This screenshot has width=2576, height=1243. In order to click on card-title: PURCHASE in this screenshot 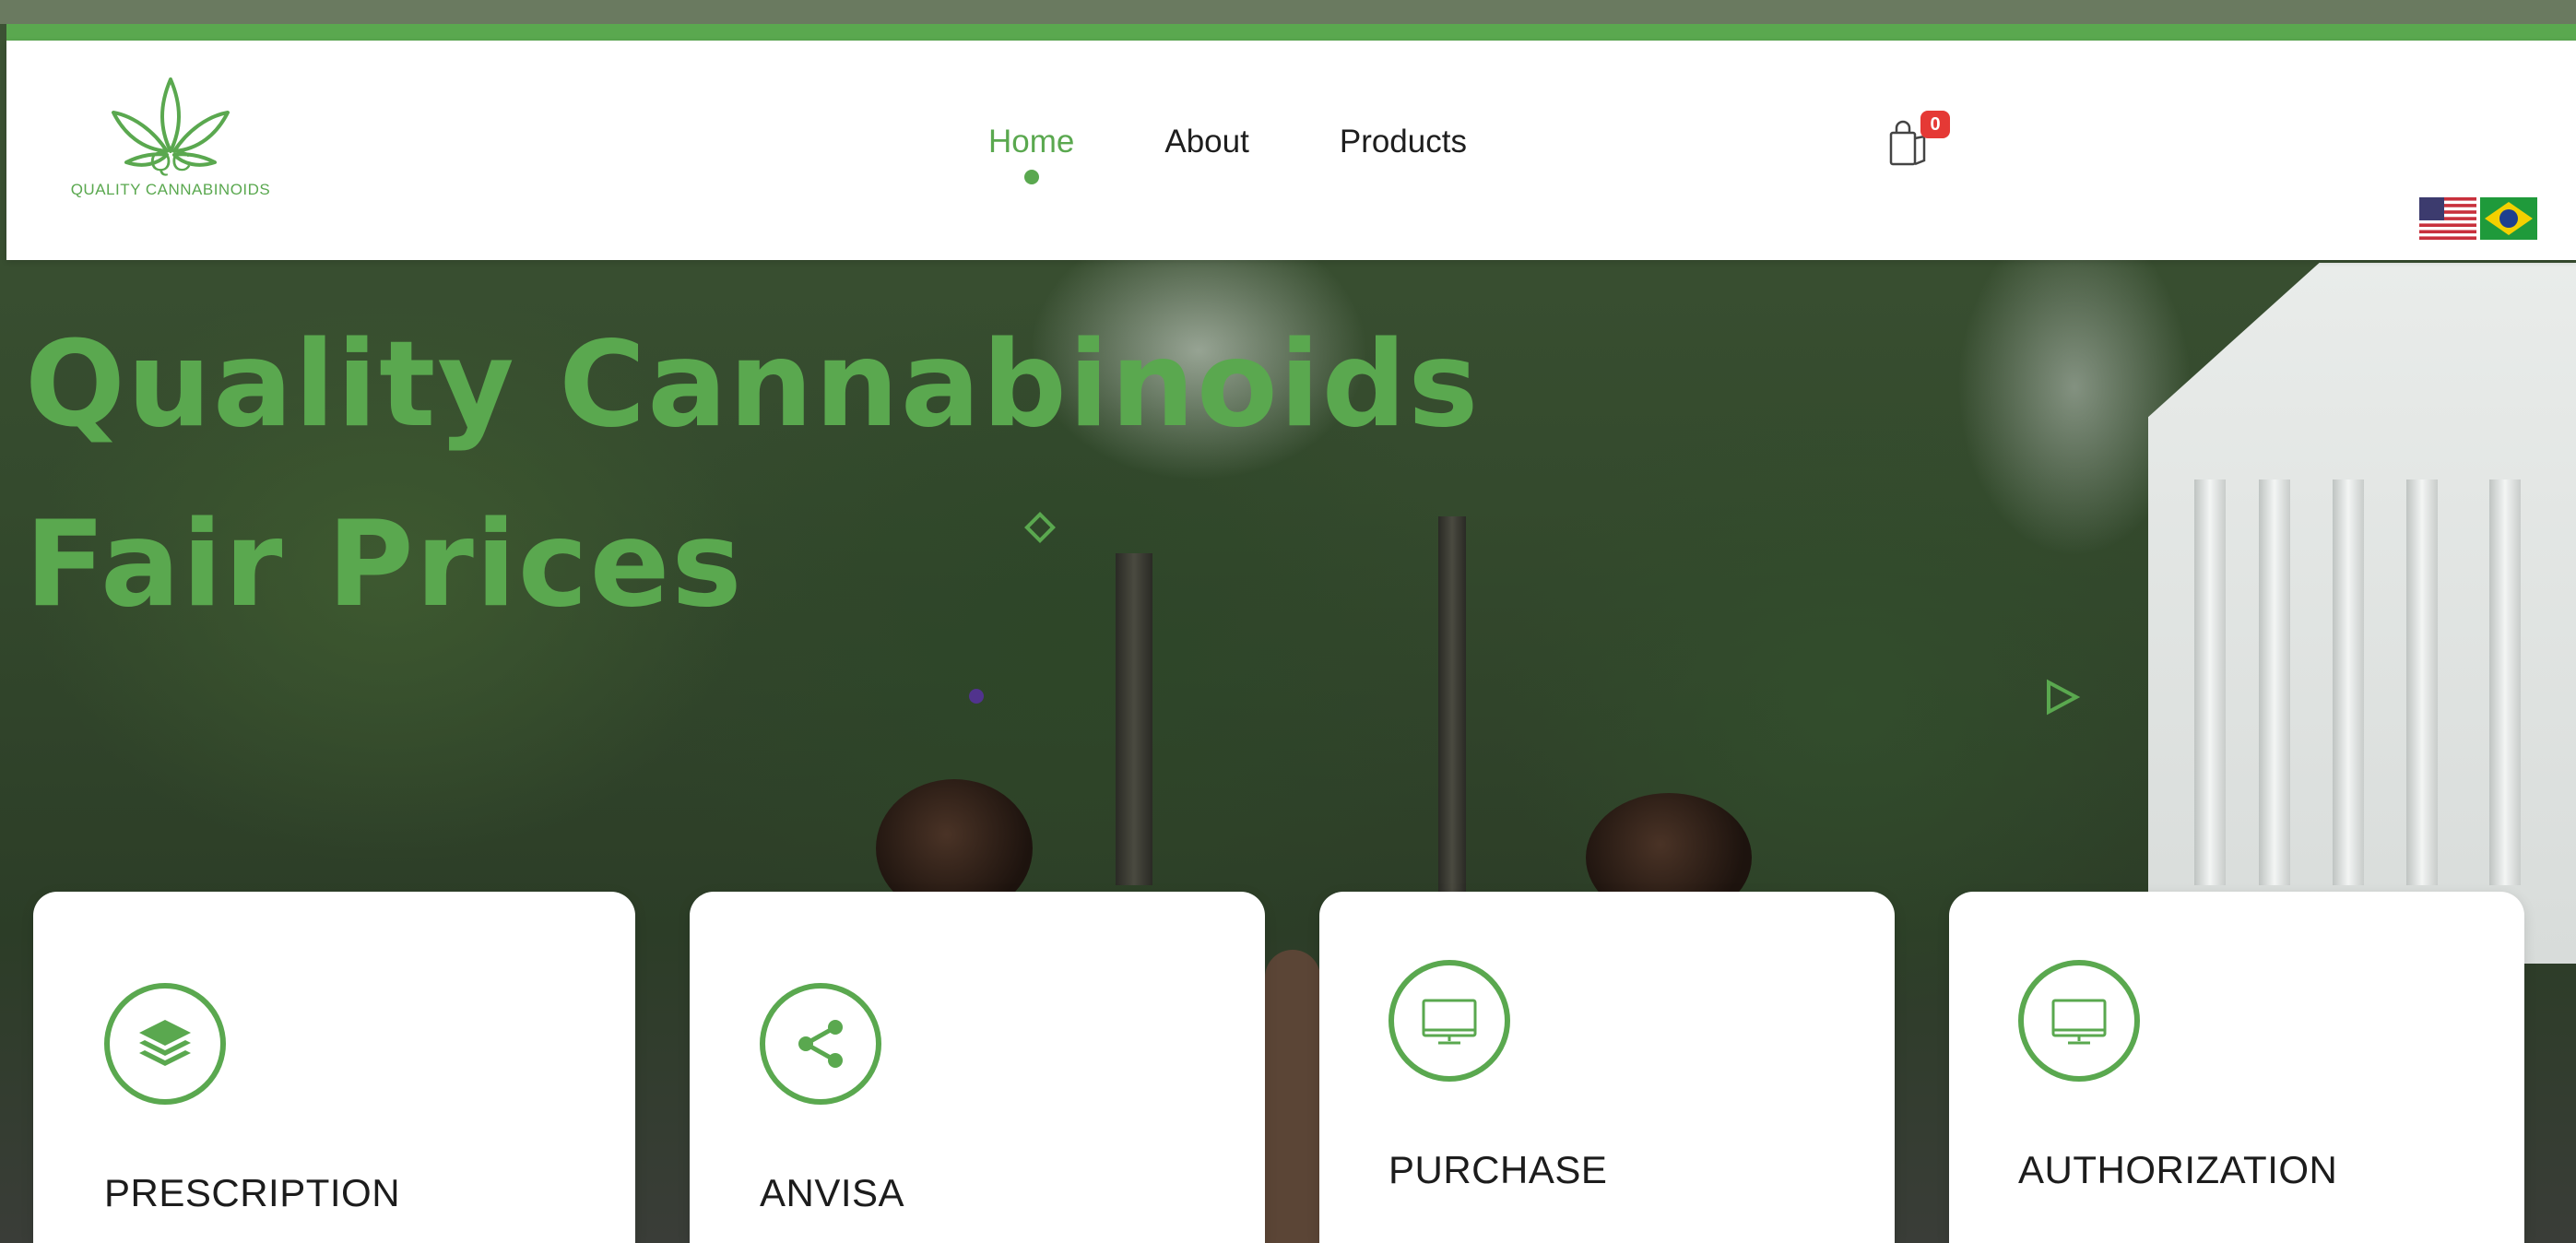, I will do `click(1498, 1169)`.